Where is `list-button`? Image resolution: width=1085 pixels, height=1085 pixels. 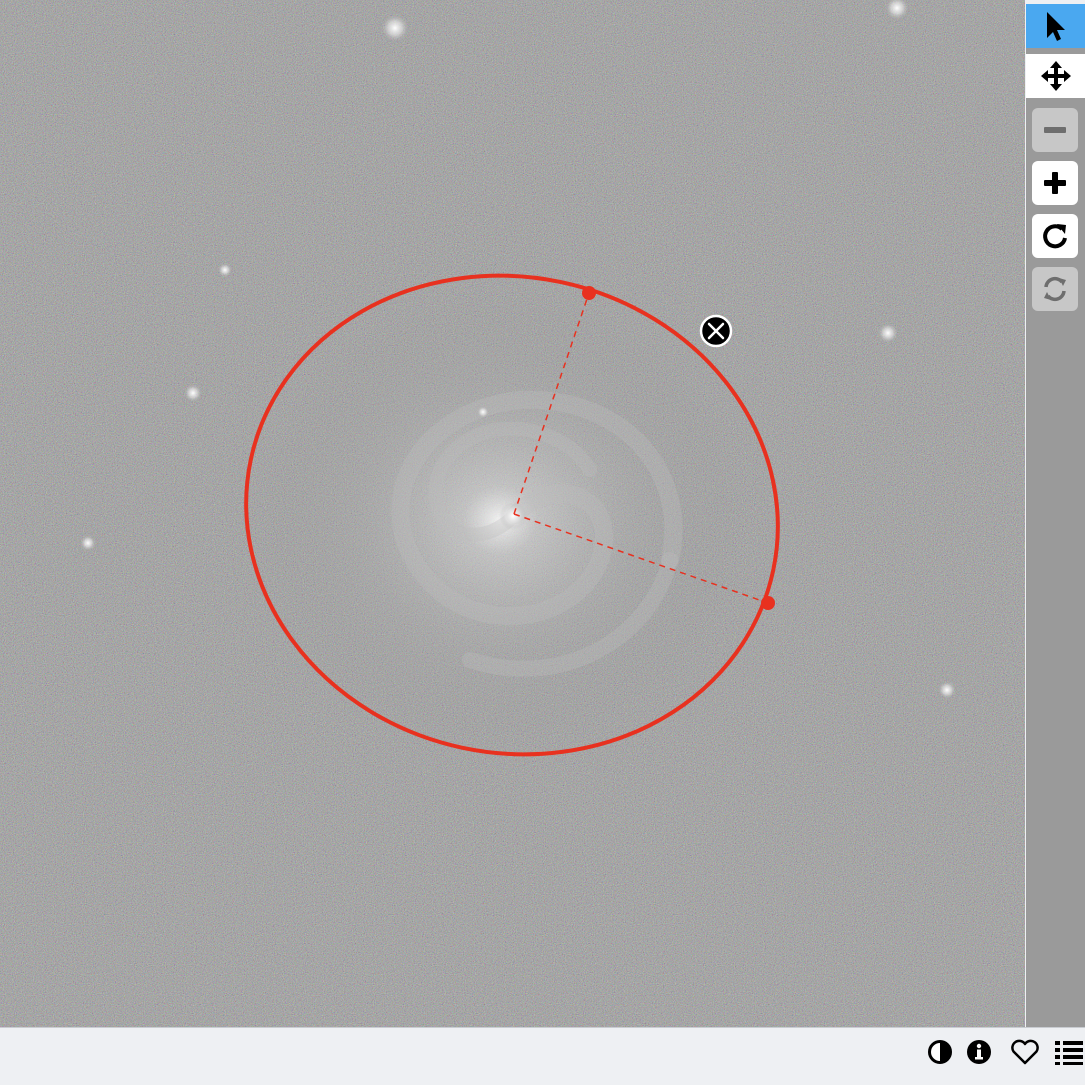
list-button is located at coordinates (1069, 1052).